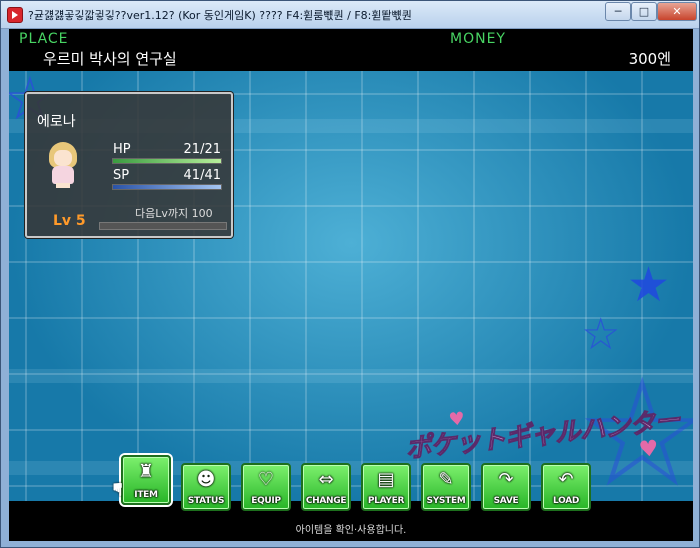 This screenshot has width=700, height=548. What do you see at coordinates (266, 501) in the screenshot?
I see `menu-button-label: EQUIP` at bounding box center [266, 501].